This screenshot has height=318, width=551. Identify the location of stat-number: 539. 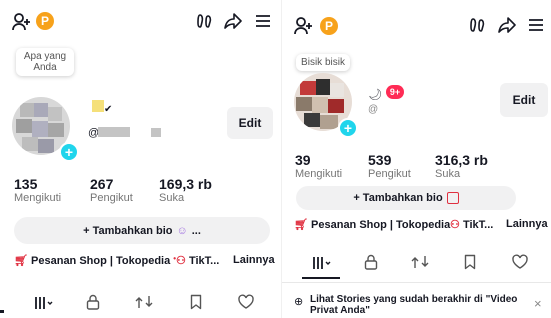
(380, 160).